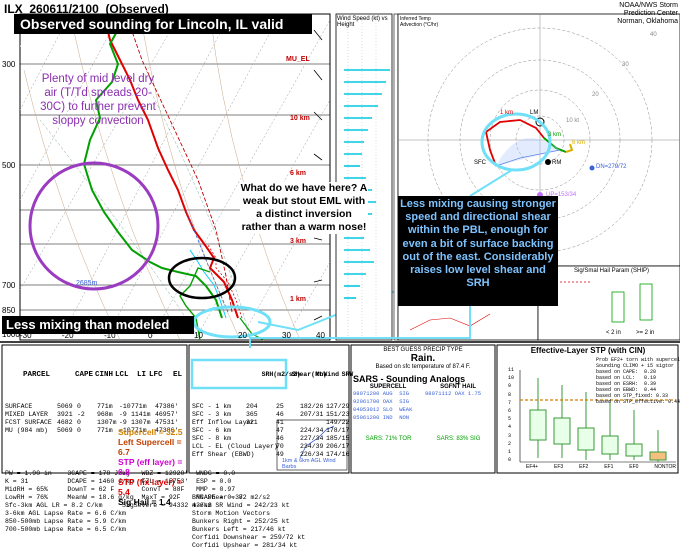  What do you see at coordinates (87, 283) in the screenshot?
I see `height-label: 2685m` at bounding box center [87, 283].